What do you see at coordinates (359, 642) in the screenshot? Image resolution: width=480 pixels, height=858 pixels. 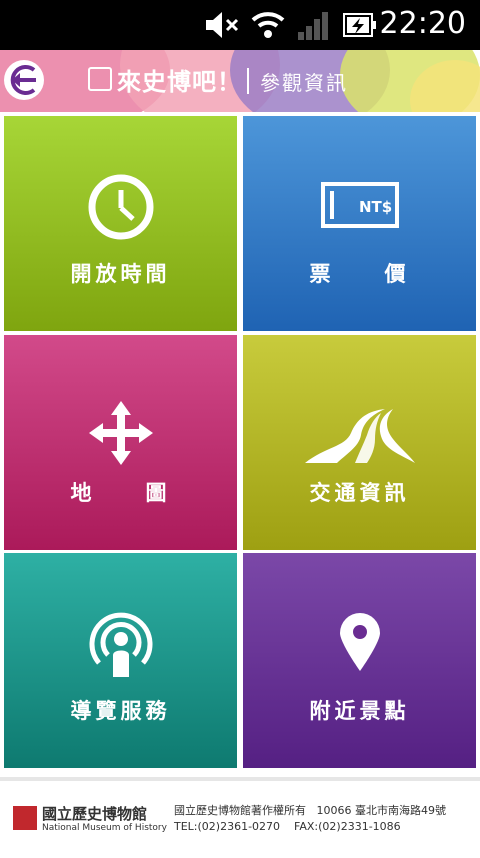 I see `location-pin-icon` at bounding box center [359, 642].